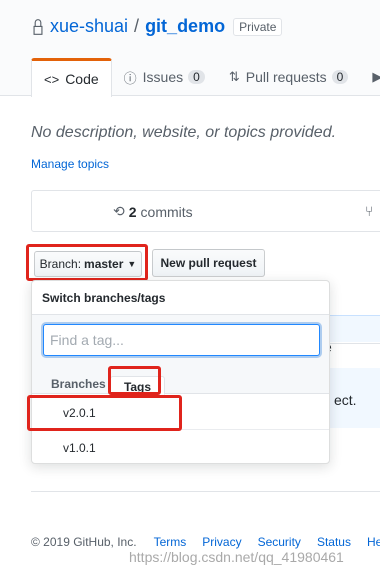 Image resolution: width=380 pixels, height=576 pixels. I want to click on tab-pull-requests: ⇅ Pull requests 0, so click(289, 77).